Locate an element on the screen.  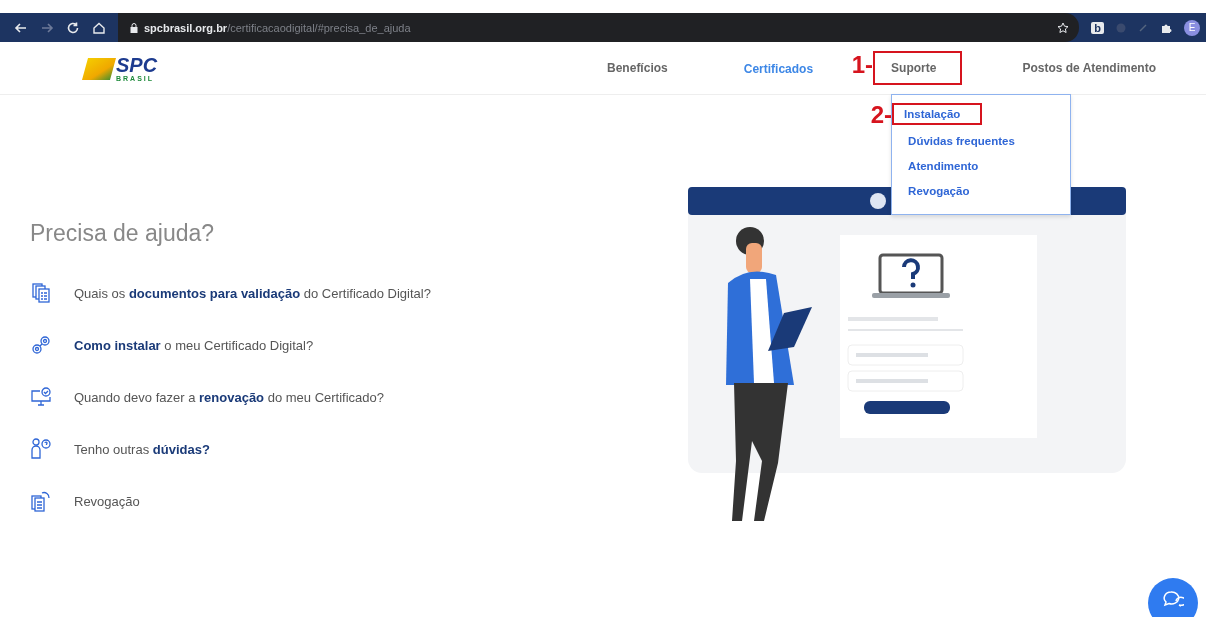
help-link: Quais os documentos para validação do Certificado Digital? is located at coordinates (252, 293).